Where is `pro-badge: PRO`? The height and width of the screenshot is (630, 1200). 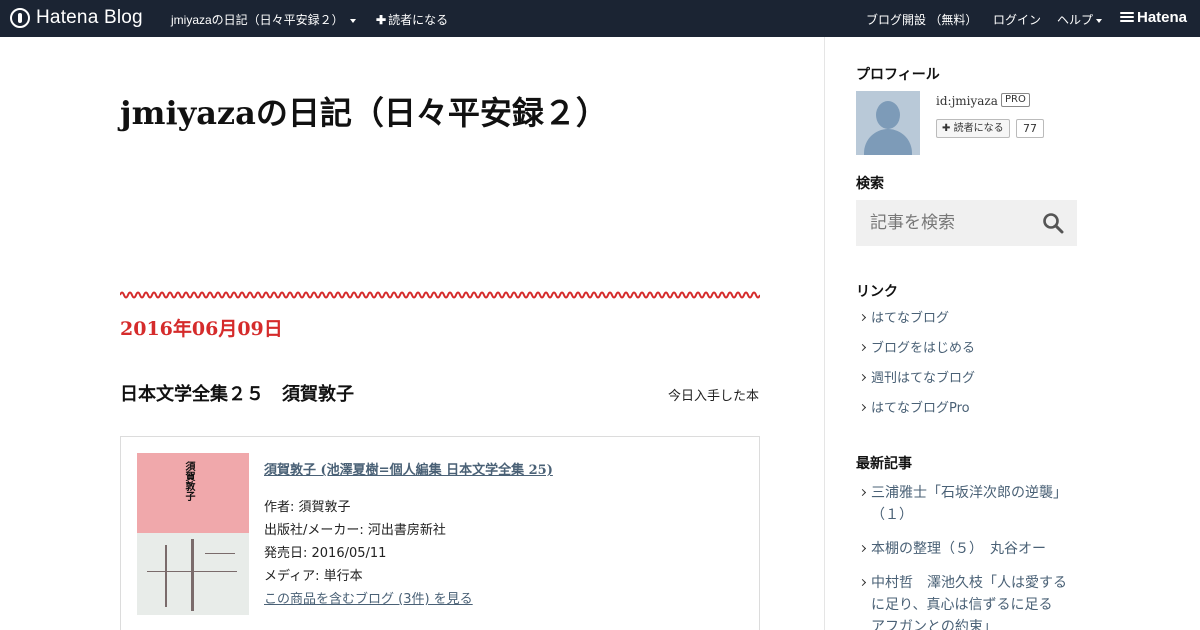 pro-badge: PRO is located at coordinates (1015, 100).